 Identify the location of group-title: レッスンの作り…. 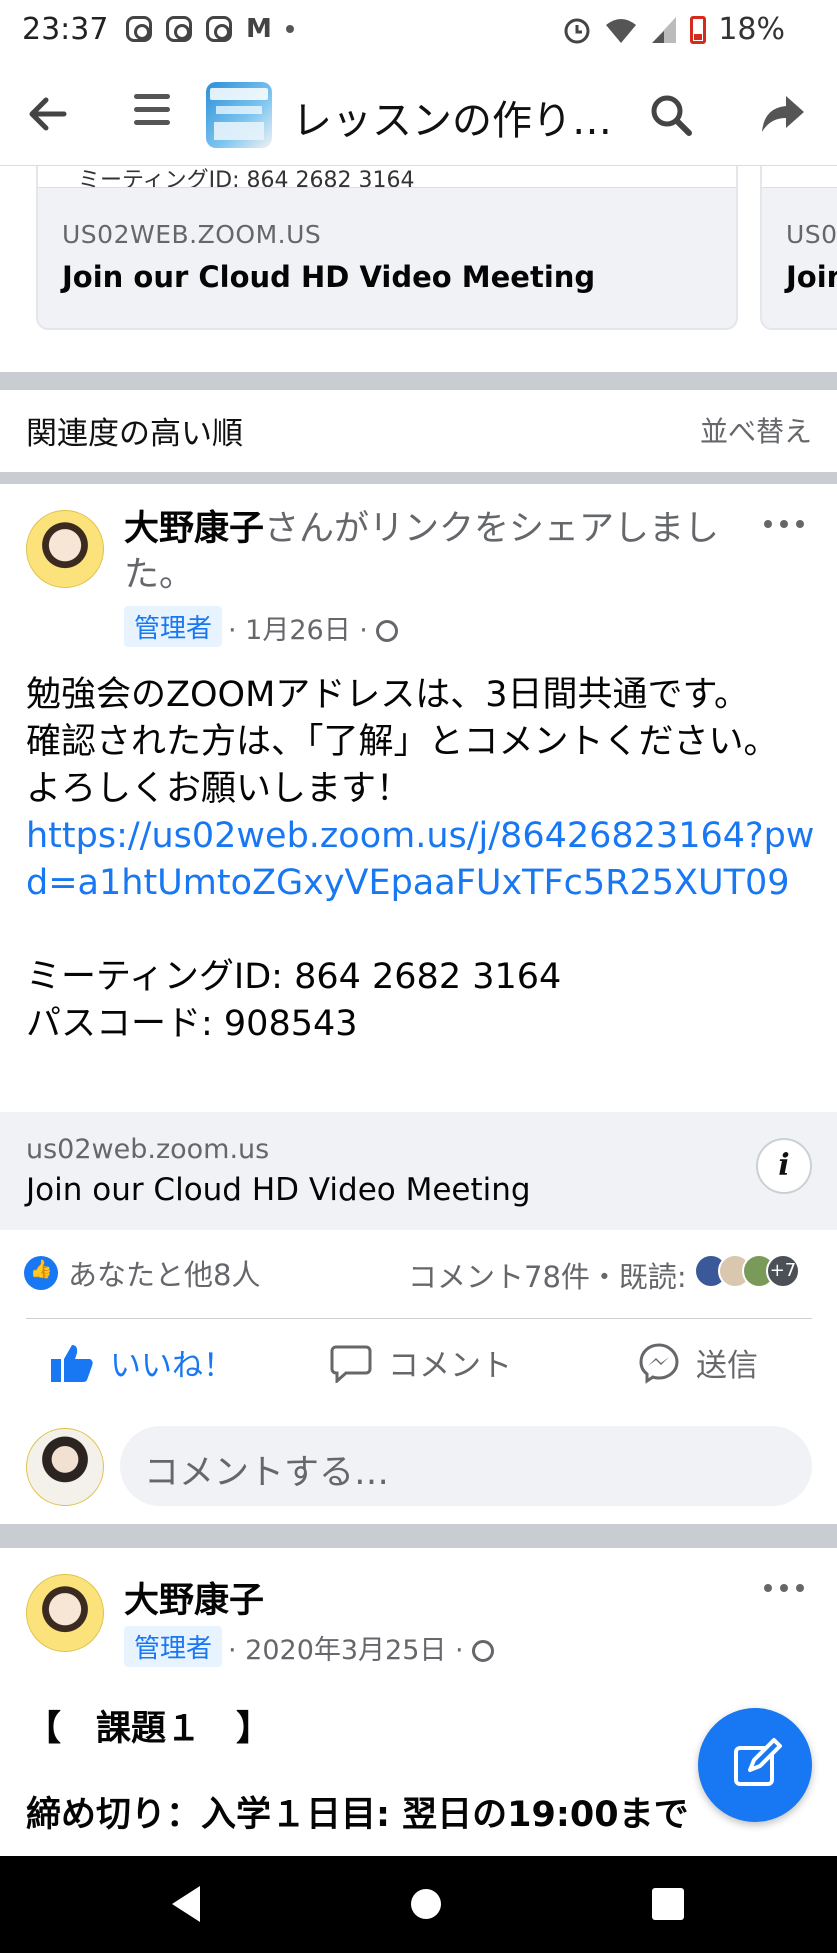
(452, 117).